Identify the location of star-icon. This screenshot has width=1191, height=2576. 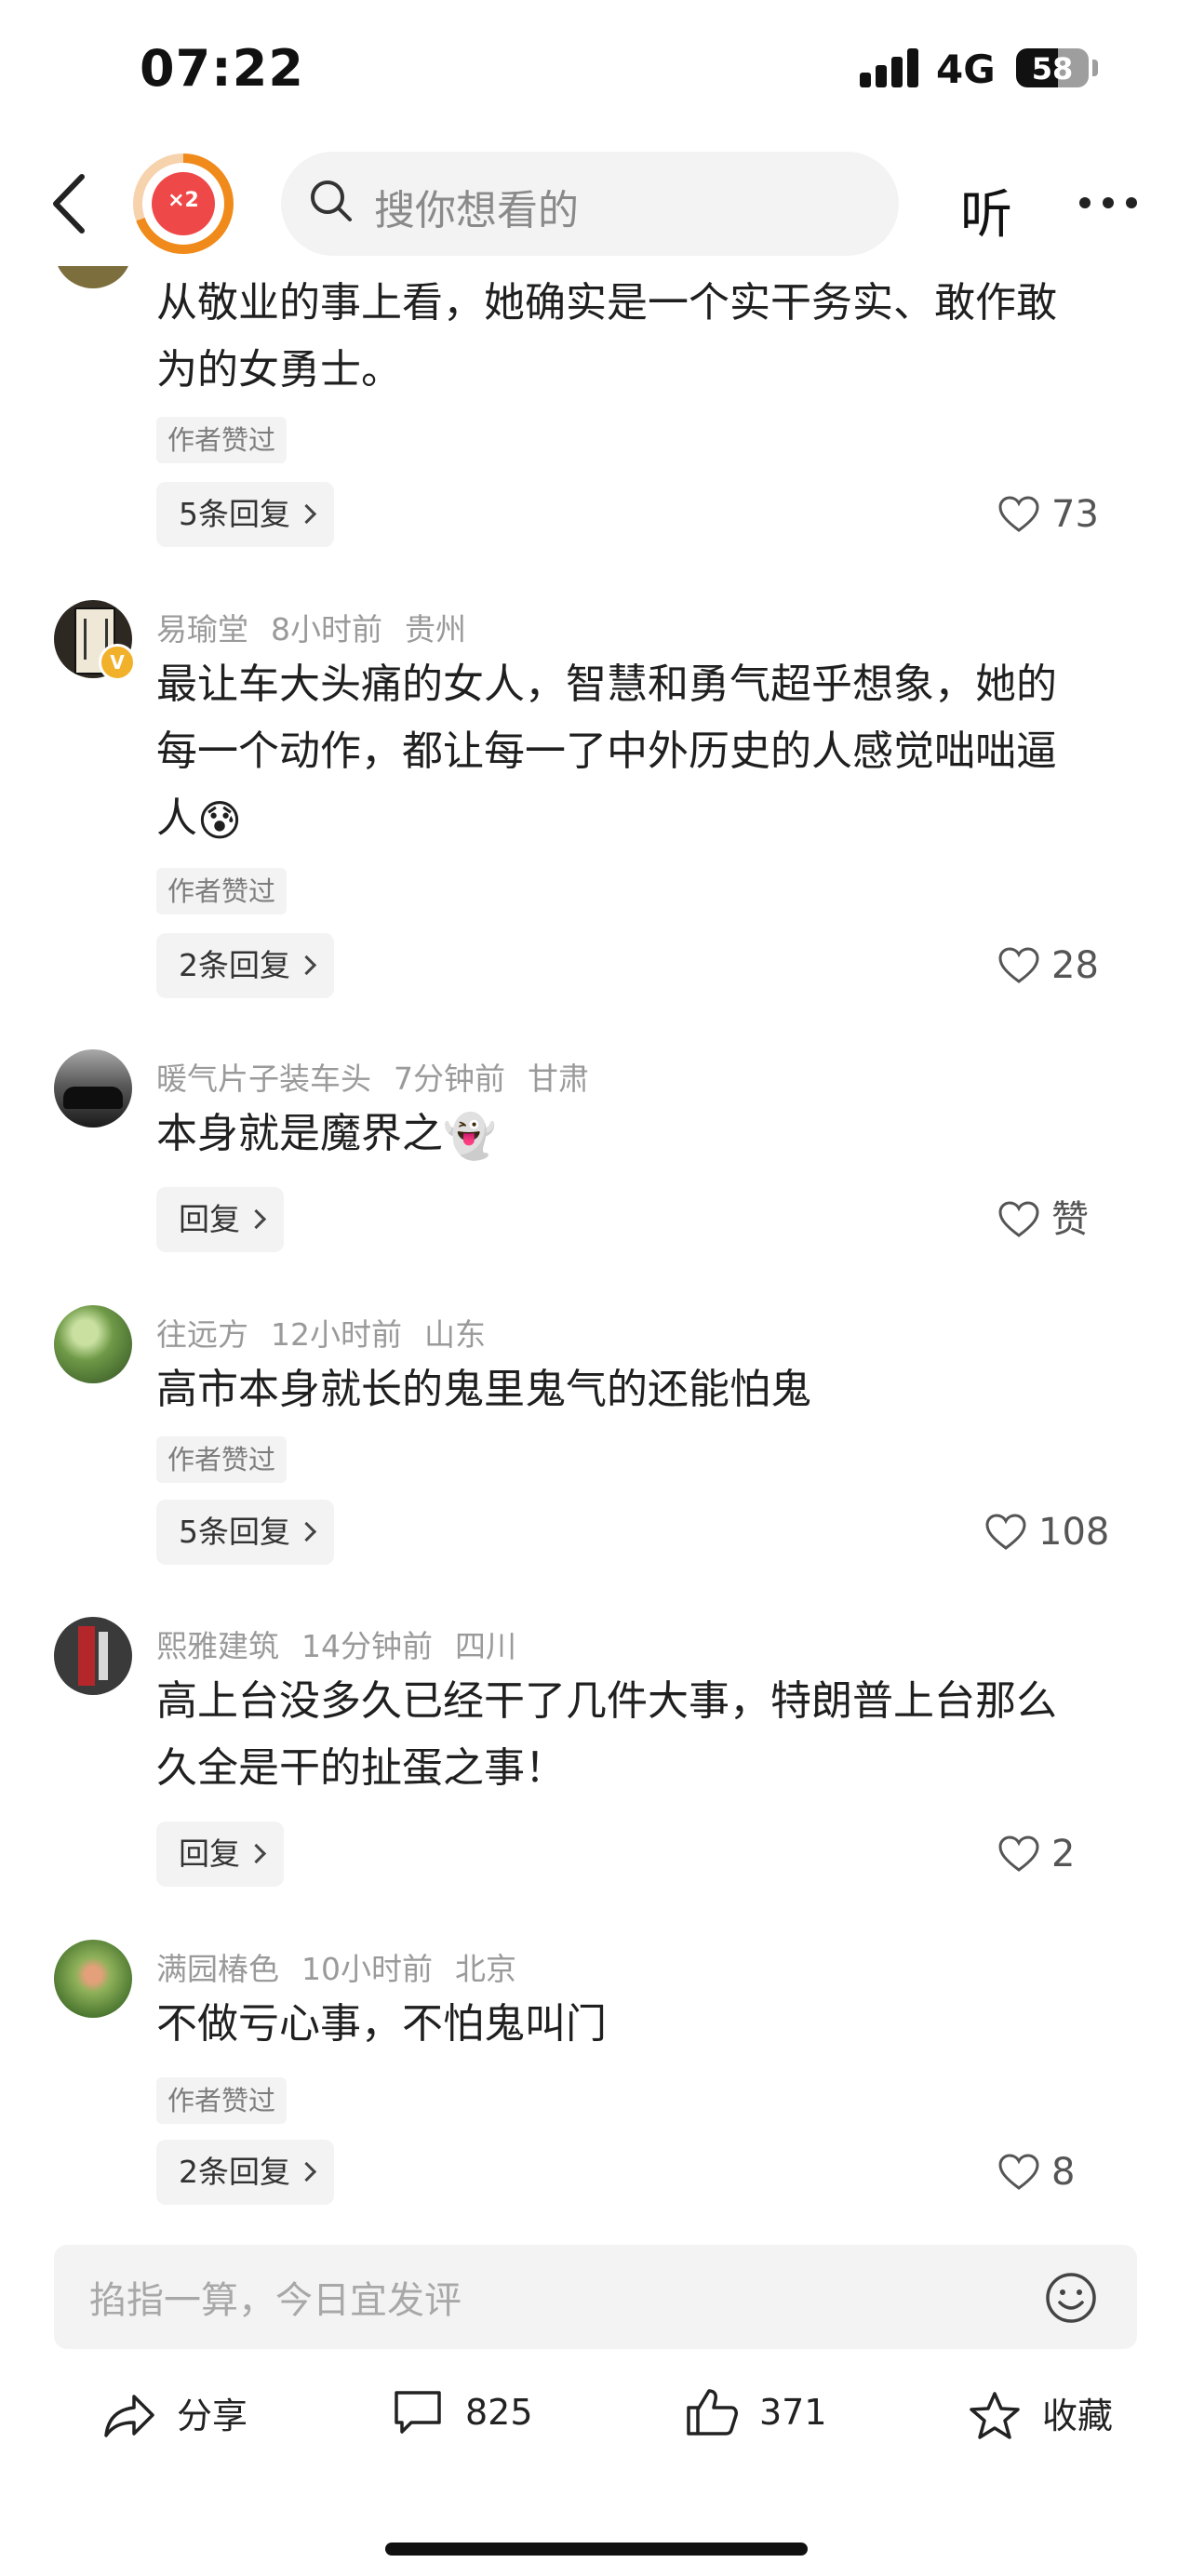
(995, 2415).